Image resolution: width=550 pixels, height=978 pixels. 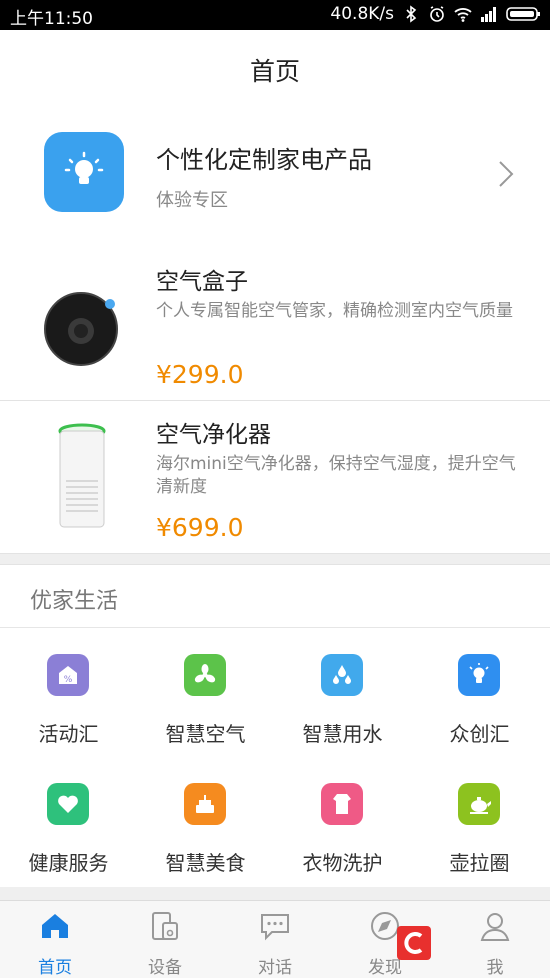 What do you see at coordinates (202, 282) in the screenshot?
I see `product-name: 空气盒子` at bounding box center [202, 282].